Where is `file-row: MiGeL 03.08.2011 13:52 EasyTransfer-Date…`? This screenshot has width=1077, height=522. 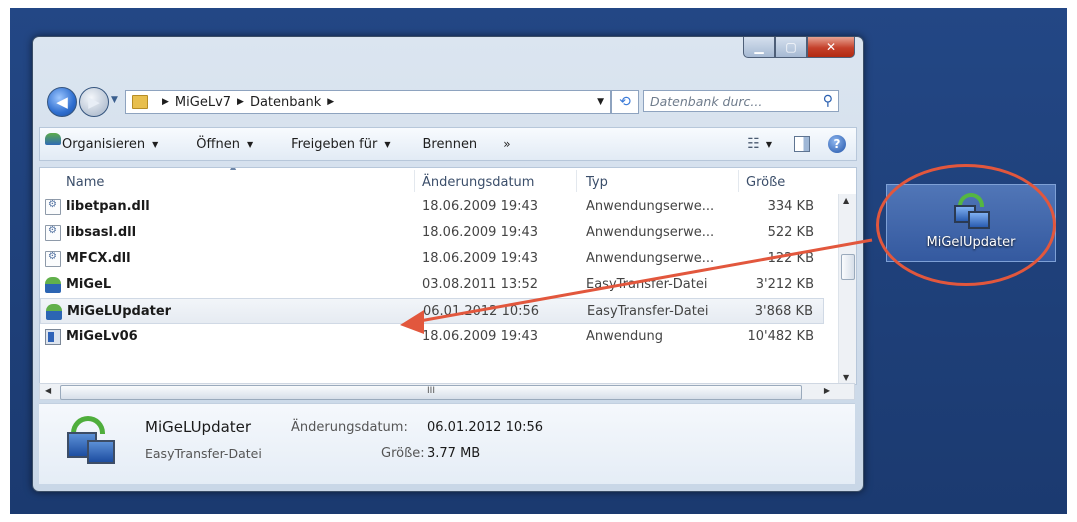 file-row: MiGeL 03.08.2011 13:52 EasyTransfer-Date… is located at coordinates (432, 285).